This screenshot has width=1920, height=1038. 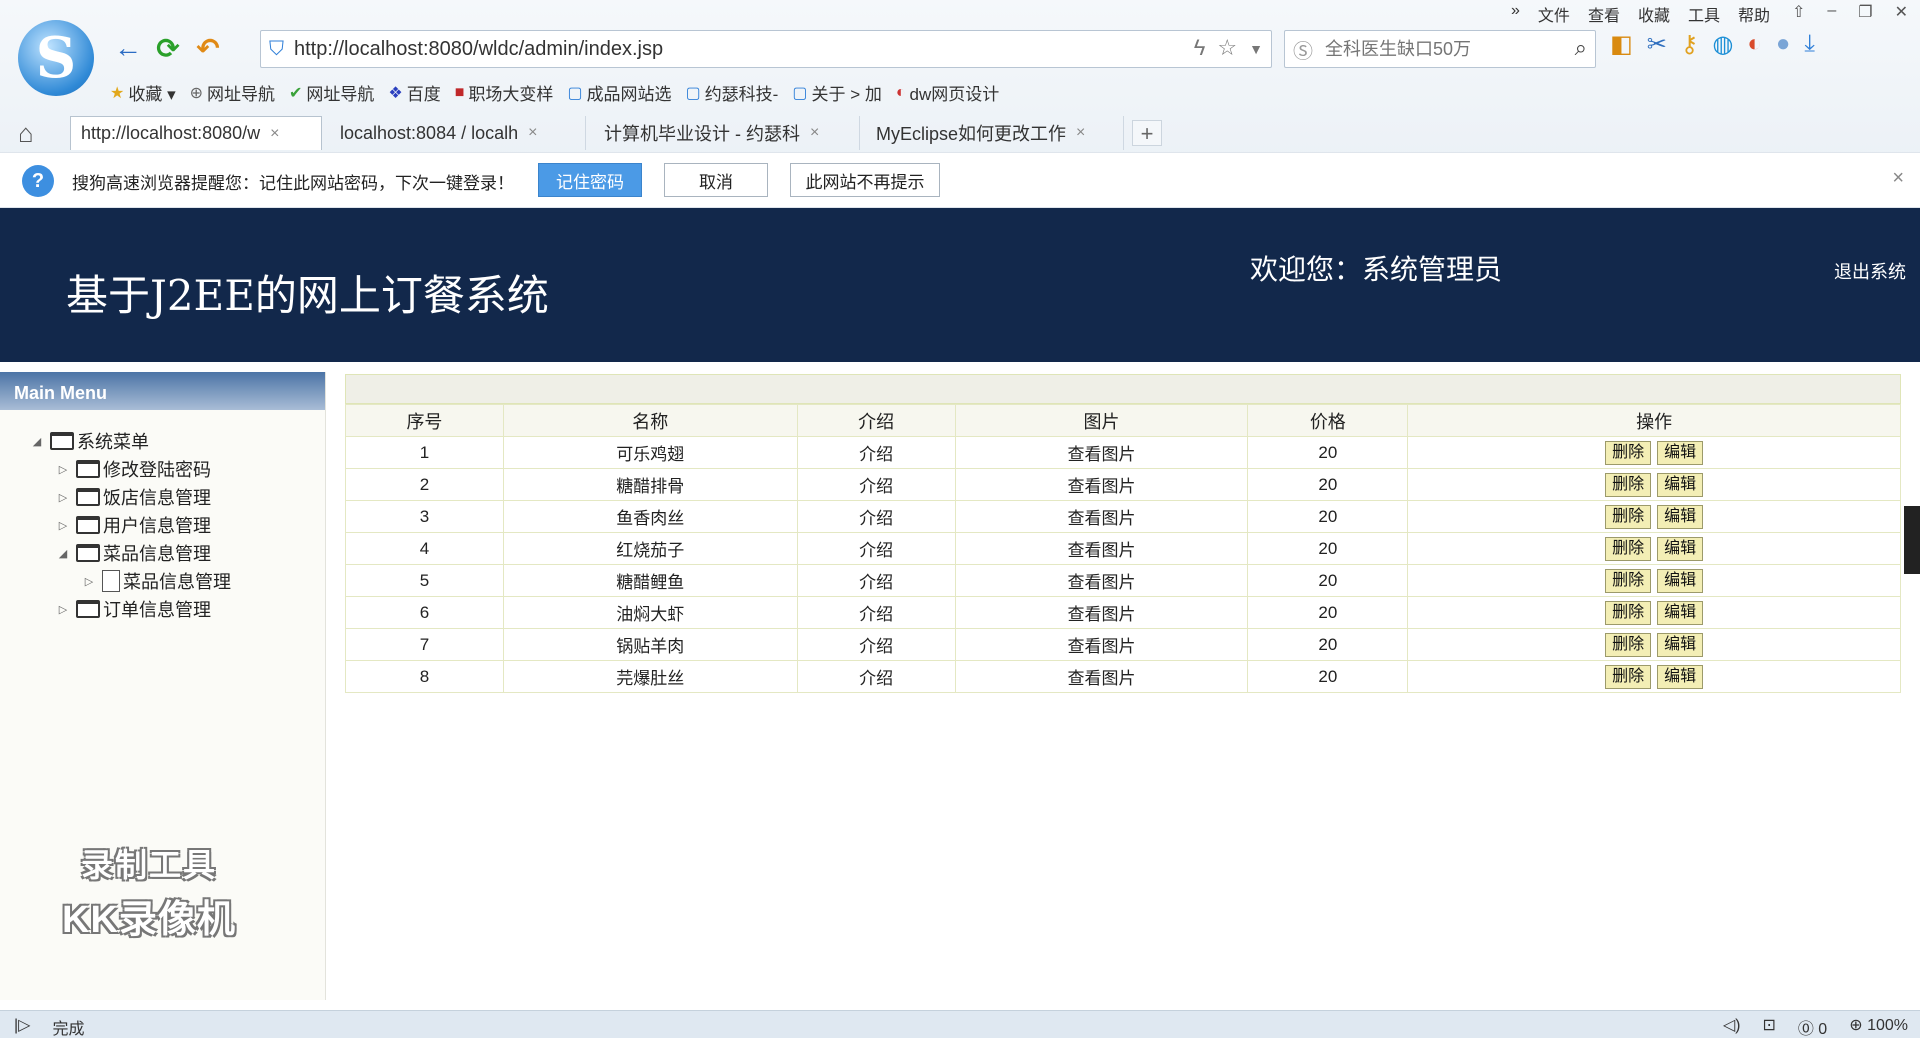 What do you see at coordinates (1754, 14) in the screenshot?
I see `menu-help: 帮助` at bounding box center [1754, 14].